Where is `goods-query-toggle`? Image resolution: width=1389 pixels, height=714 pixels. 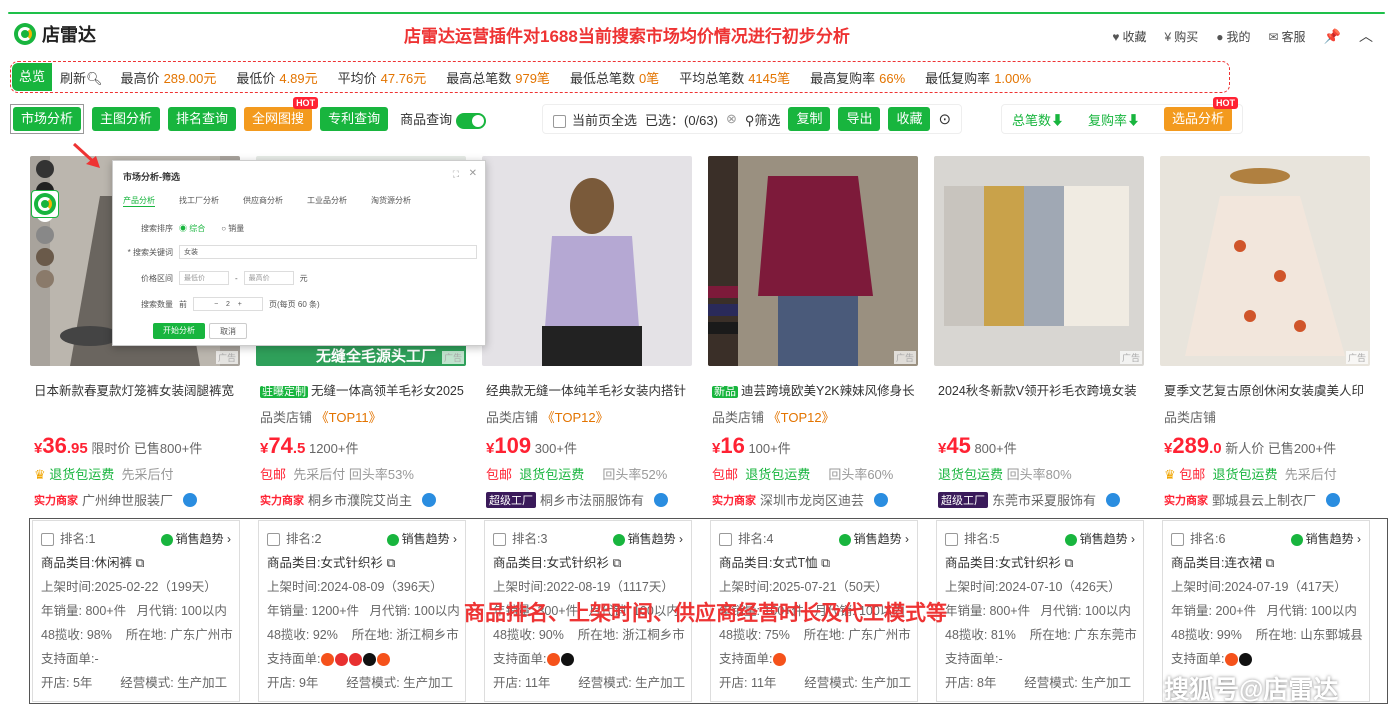
goods-query-toggle is located at coordinates (471, 120).